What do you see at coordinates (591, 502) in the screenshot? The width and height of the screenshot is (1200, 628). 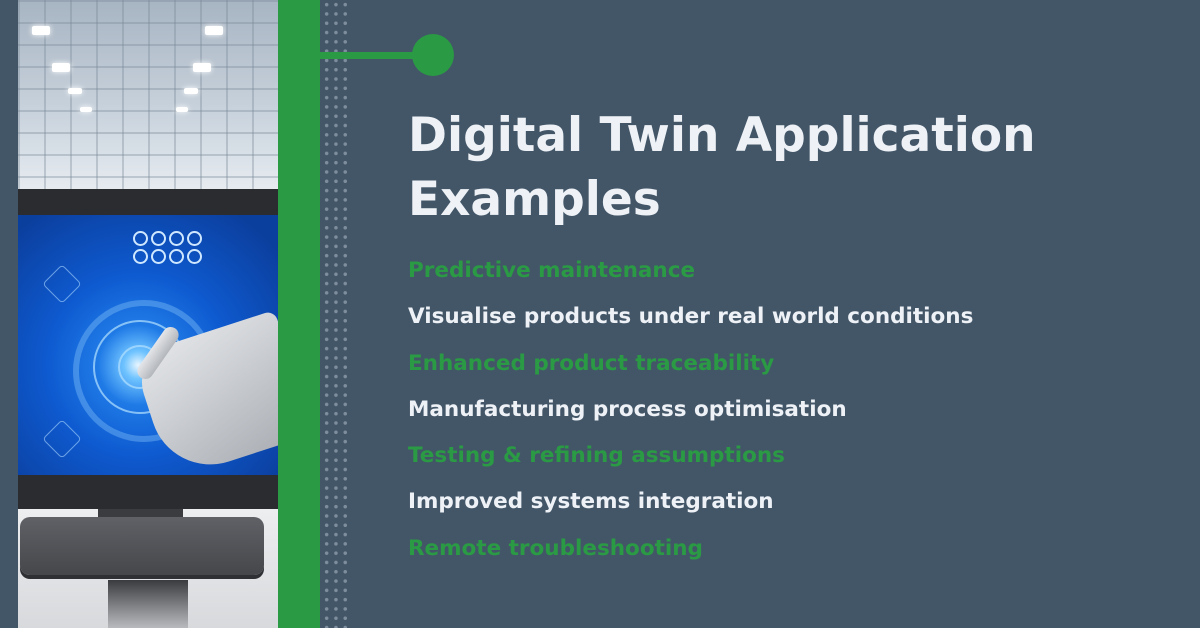 I see `example-item: Improved systems integration` at bounding box center [591, 502].